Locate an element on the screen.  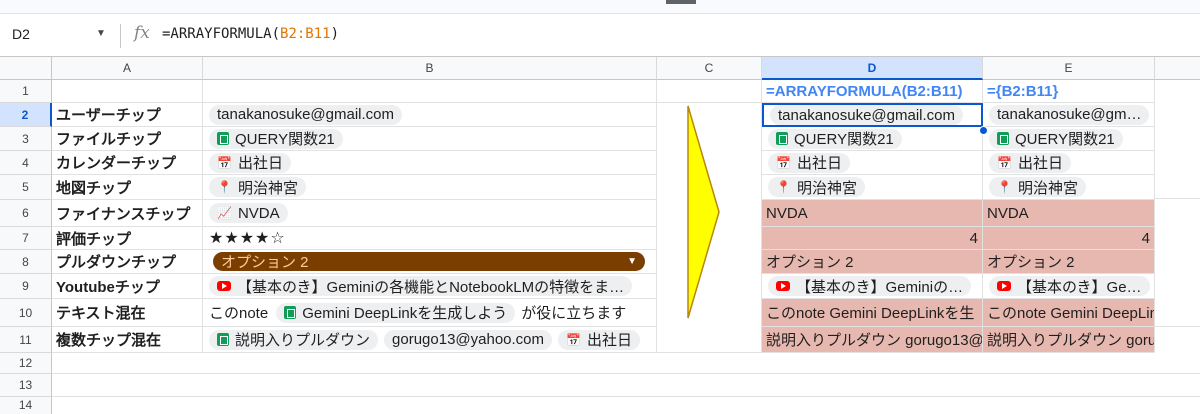
row-header-6: 6 is located at coordinates (26, 213).